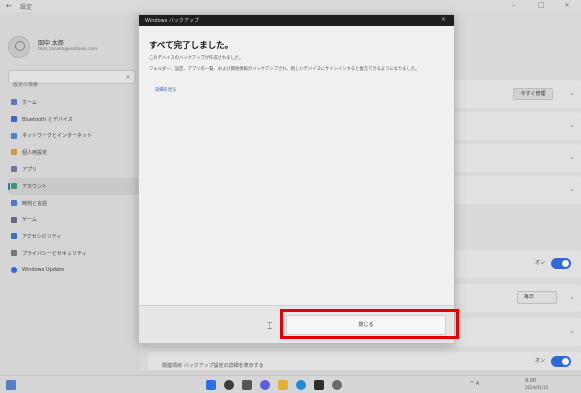 The height and width of the screenshot is (393, 581). What do you see at coordinates (530, 381) in the screenshot?
I see `clock-time: 9:00` at bounding box center [530, 381].